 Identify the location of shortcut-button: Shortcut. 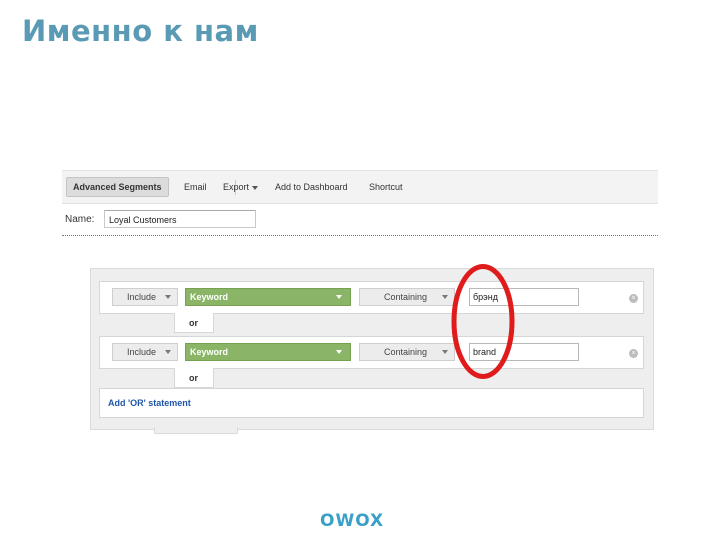
(386, 187).